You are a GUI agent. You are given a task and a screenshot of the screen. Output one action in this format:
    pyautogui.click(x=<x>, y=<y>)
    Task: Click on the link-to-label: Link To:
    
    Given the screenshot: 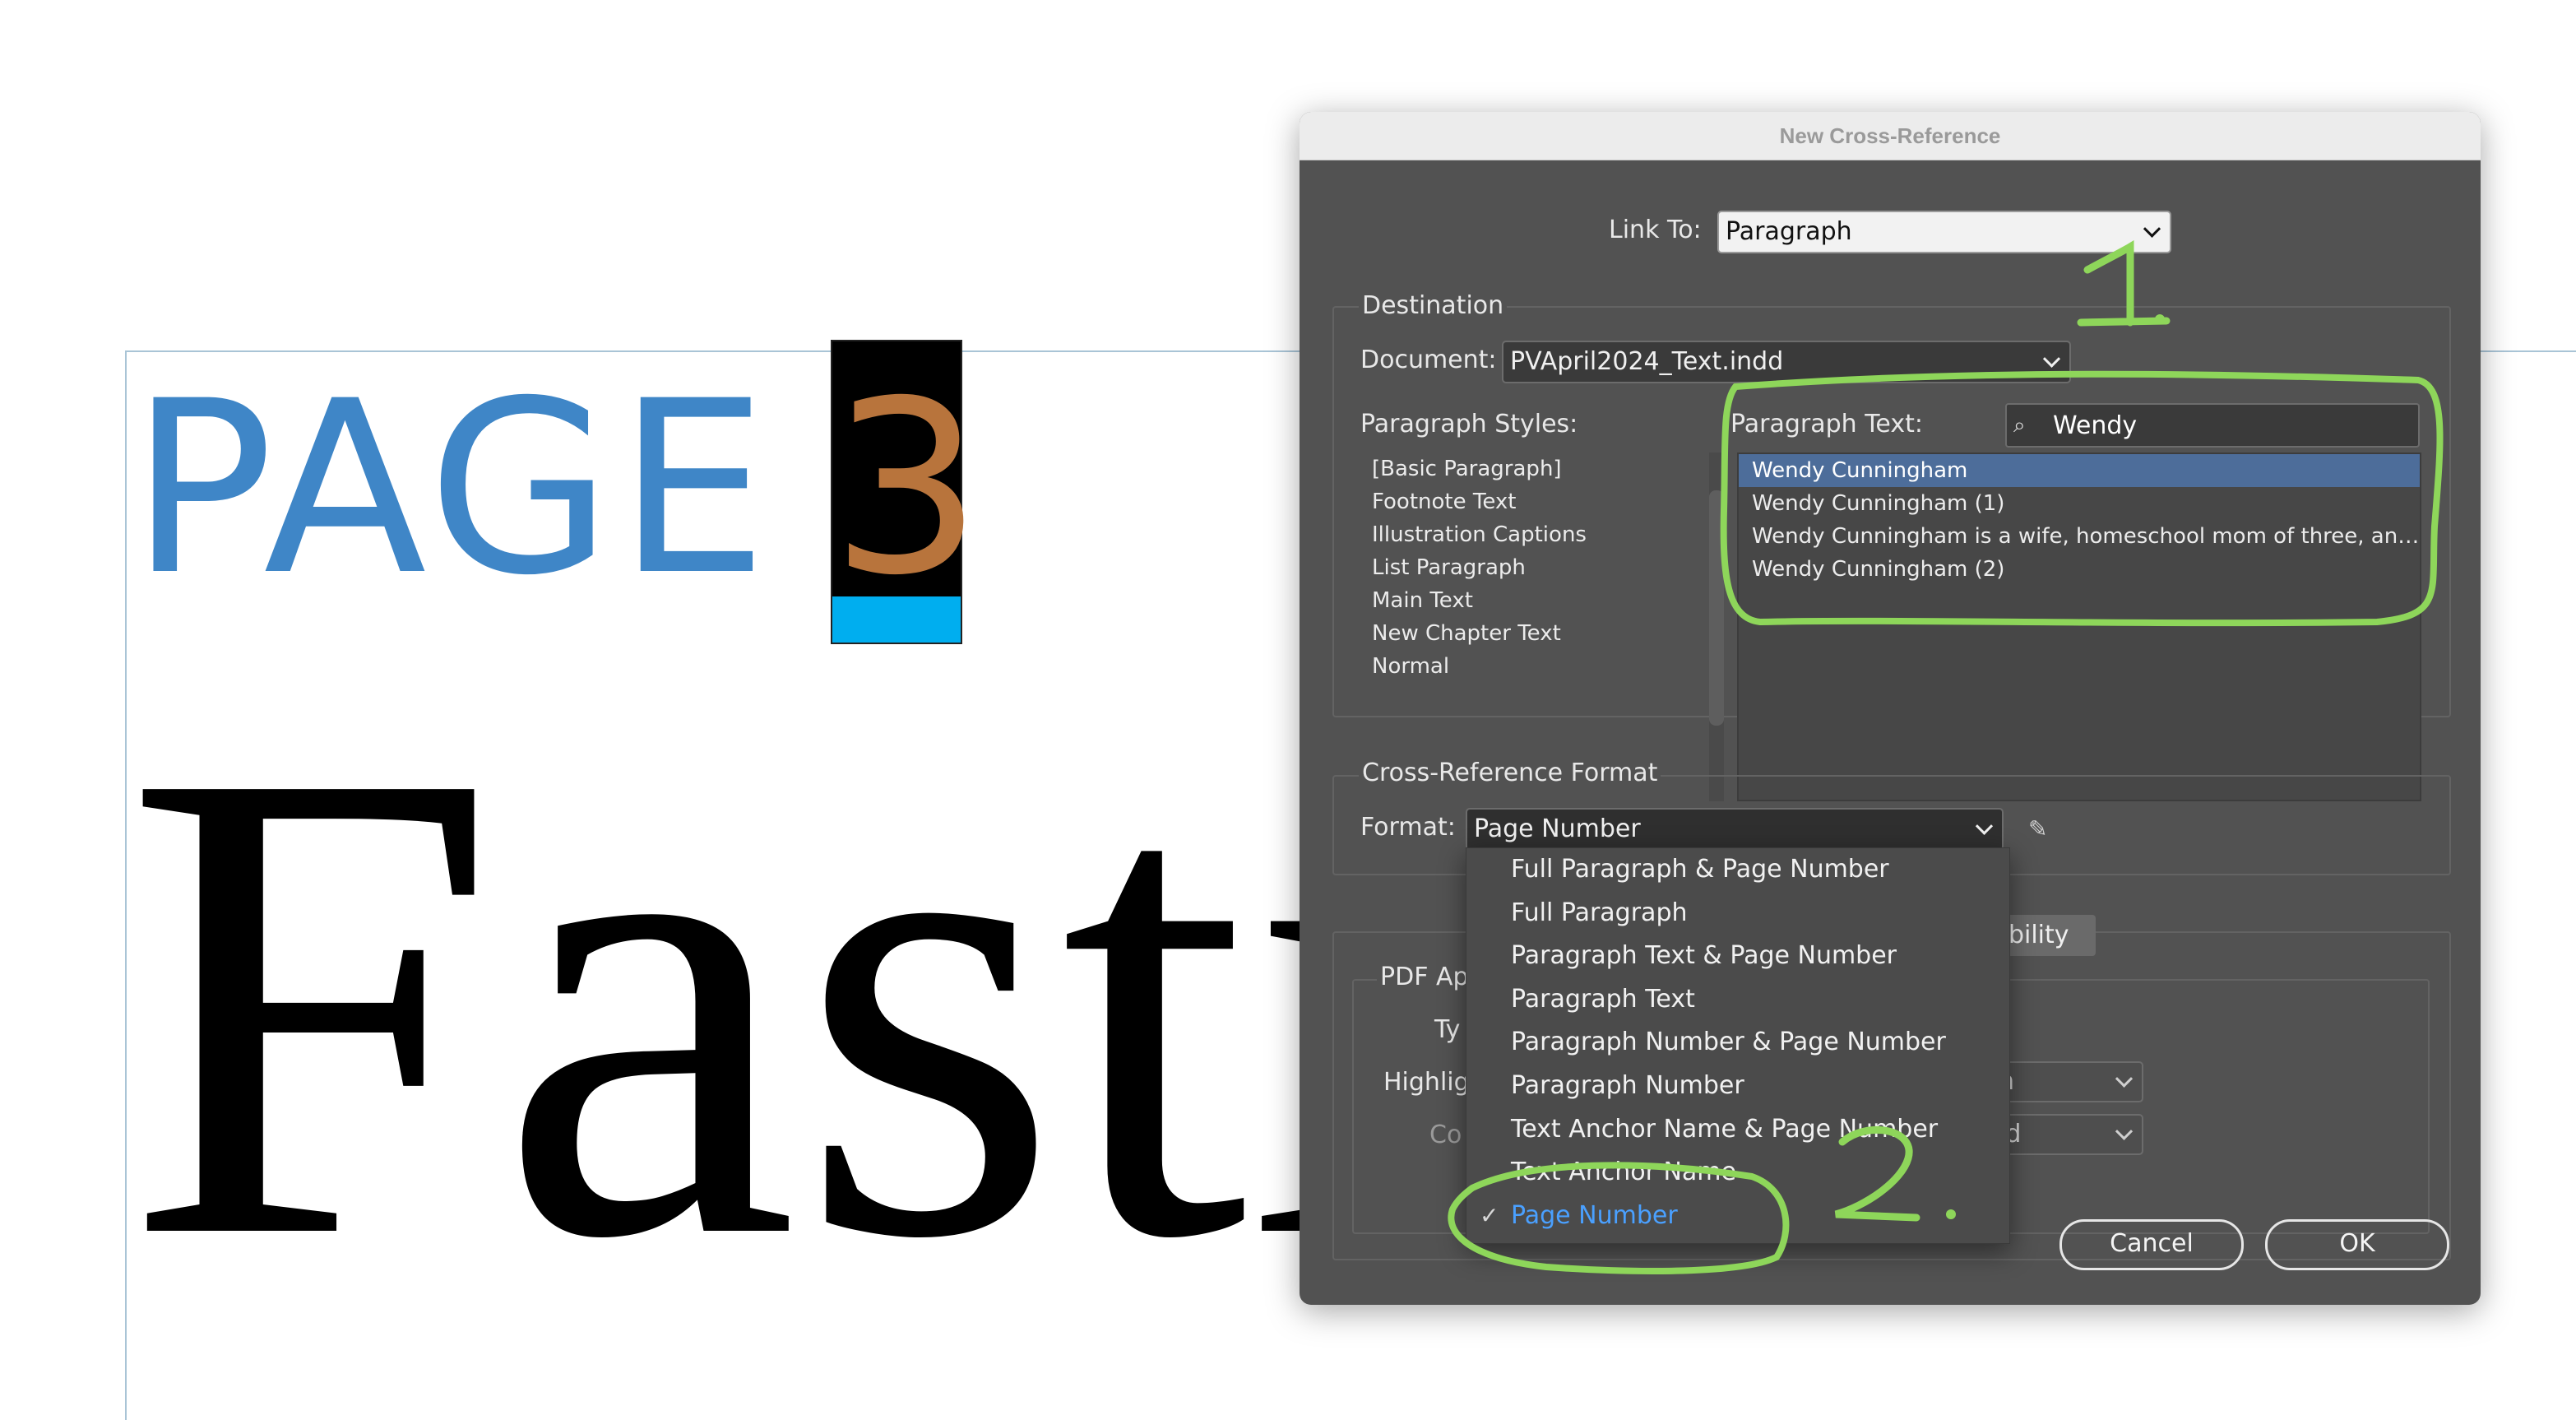 What is the action you would take?
    pyautogui.click(x=1656, y=230)
    